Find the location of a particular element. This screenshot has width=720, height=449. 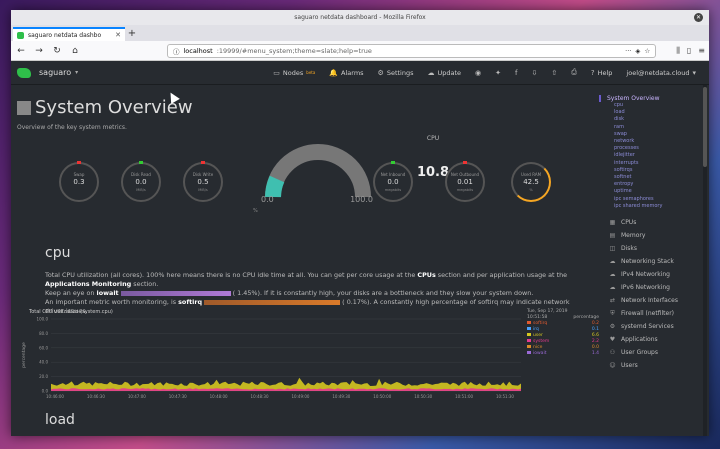

sidebar-item-ipv6-networking: ☁ IPv6 Networking is located at coordinates (651, 287).